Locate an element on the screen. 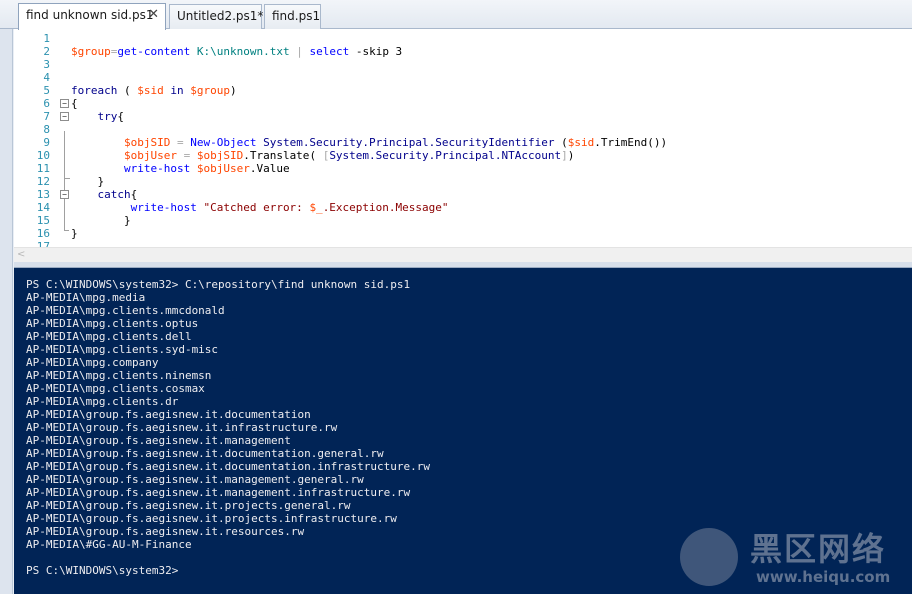 The width and height of the screenshot is (912, 594). code-line: 11 write-host $objUser.Value is located at coordinates (463, 168).